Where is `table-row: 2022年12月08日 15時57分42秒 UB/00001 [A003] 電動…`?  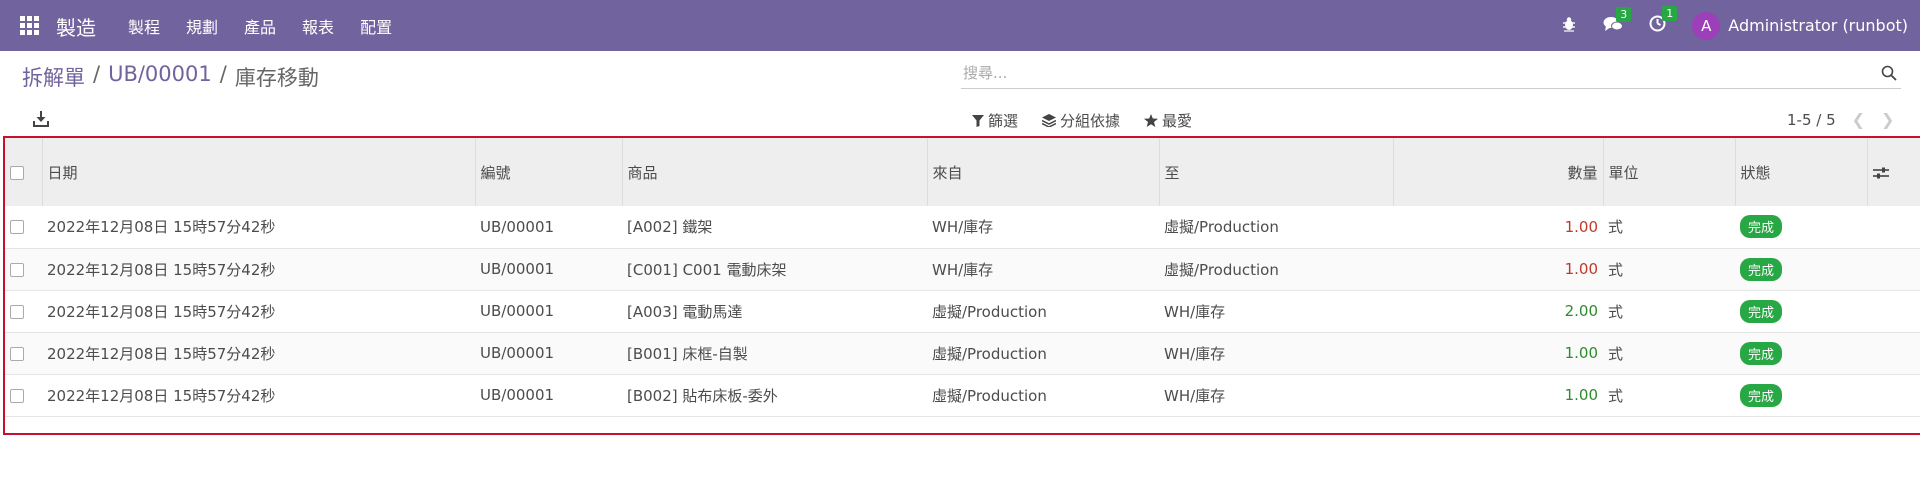
table-row: 2022年12月08日 15時57分42秒 UB/00001 [A003] 電動… is located at coordinates (962, 311).